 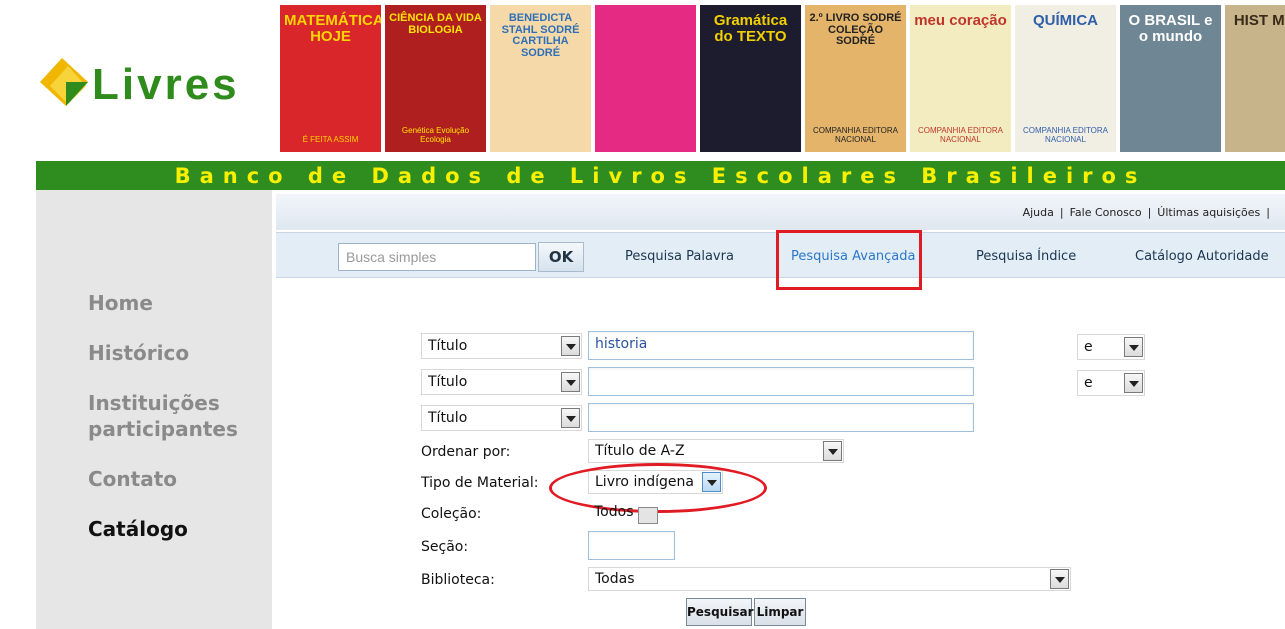 I want to click on order-label: Ordenar por:, so click(x=466, y=452).